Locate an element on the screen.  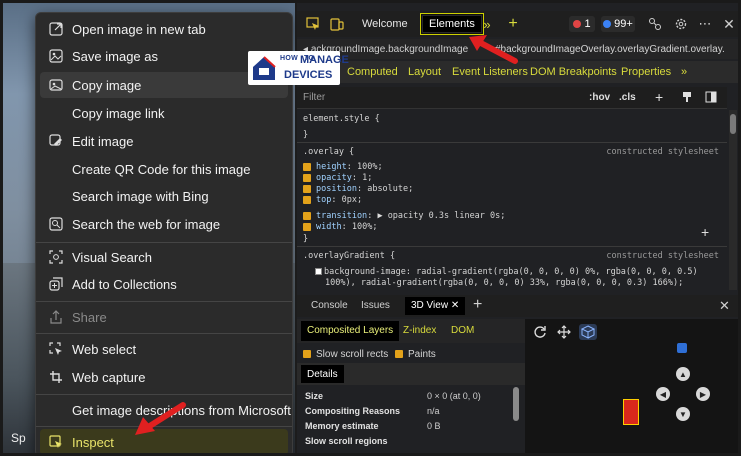
device-emulation-icon is located at coordinates (337, 24).